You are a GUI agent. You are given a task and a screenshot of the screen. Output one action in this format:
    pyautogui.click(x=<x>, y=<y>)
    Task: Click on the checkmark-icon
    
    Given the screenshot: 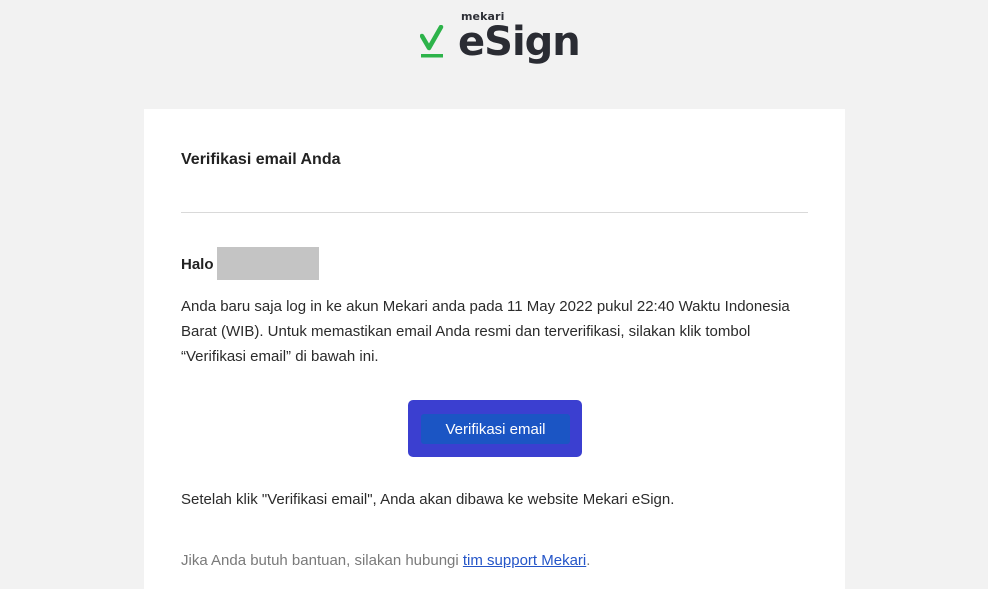 What is the action you would take?
    pyautogui.click(x=432, y=42)
    